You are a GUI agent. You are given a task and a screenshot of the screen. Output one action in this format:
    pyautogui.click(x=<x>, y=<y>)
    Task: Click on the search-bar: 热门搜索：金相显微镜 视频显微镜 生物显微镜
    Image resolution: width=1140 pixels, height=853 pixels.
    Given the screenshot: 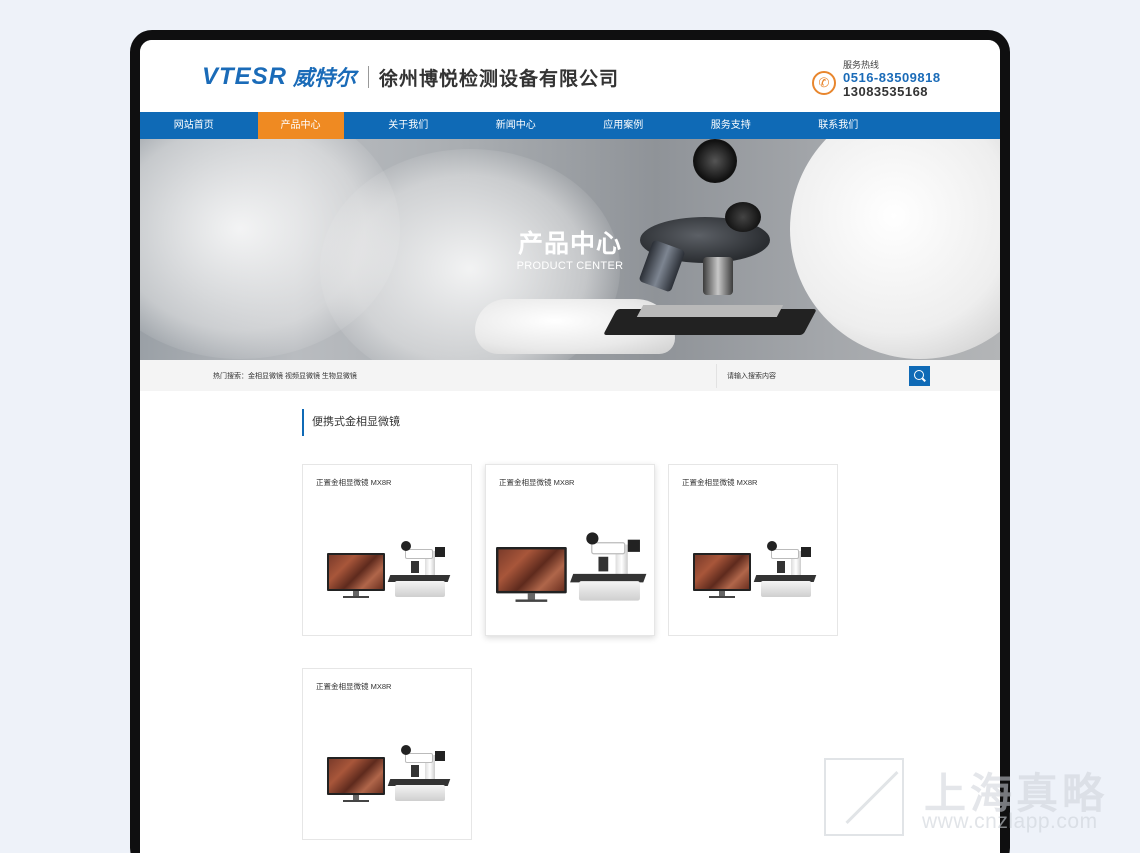 What is the action you would take?
    pyautogui.click(x=570, y=375)
    